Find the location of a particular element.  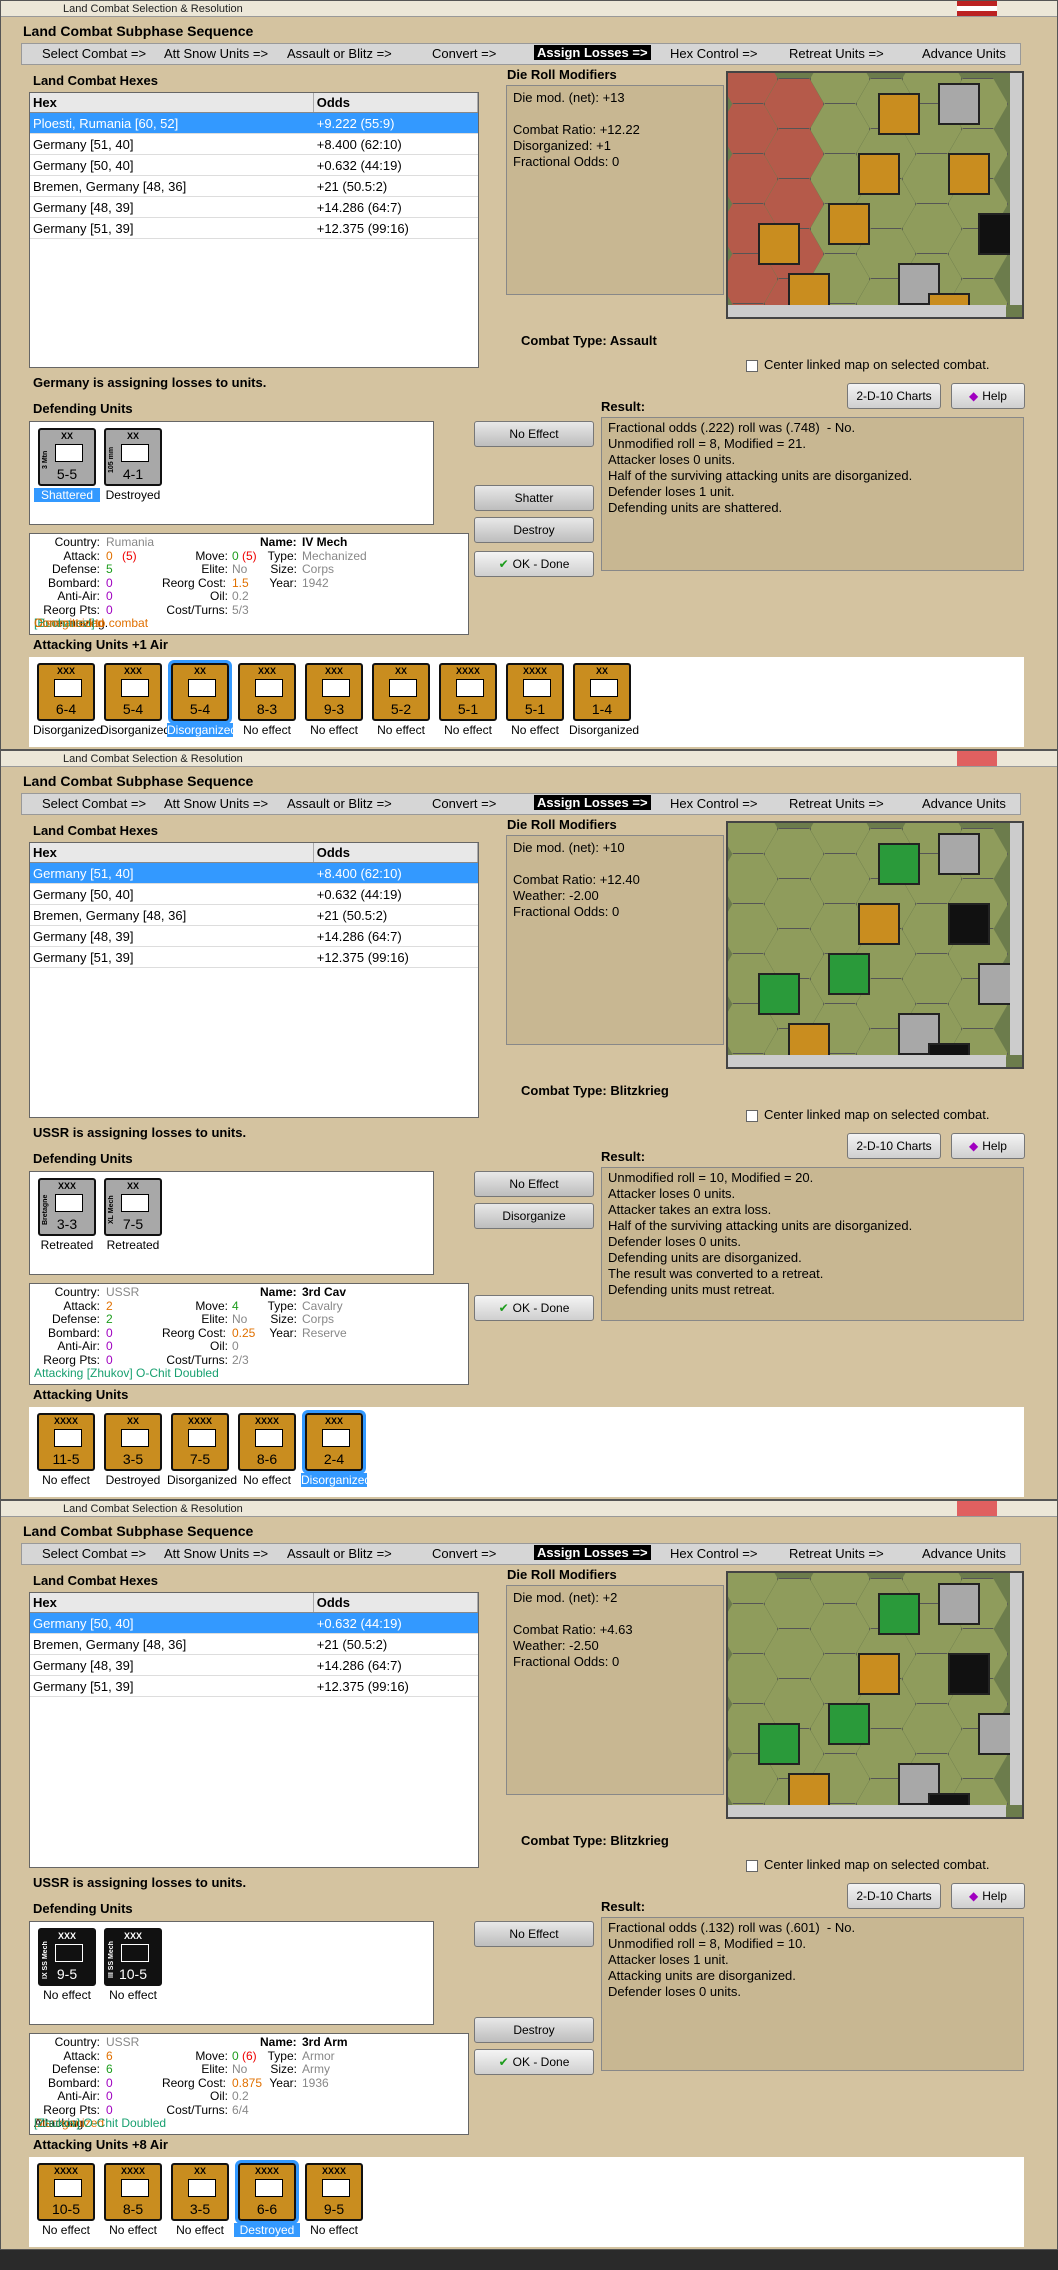

attacker-chit: XXXX 7-5 is located at coordinates (200, 1442).